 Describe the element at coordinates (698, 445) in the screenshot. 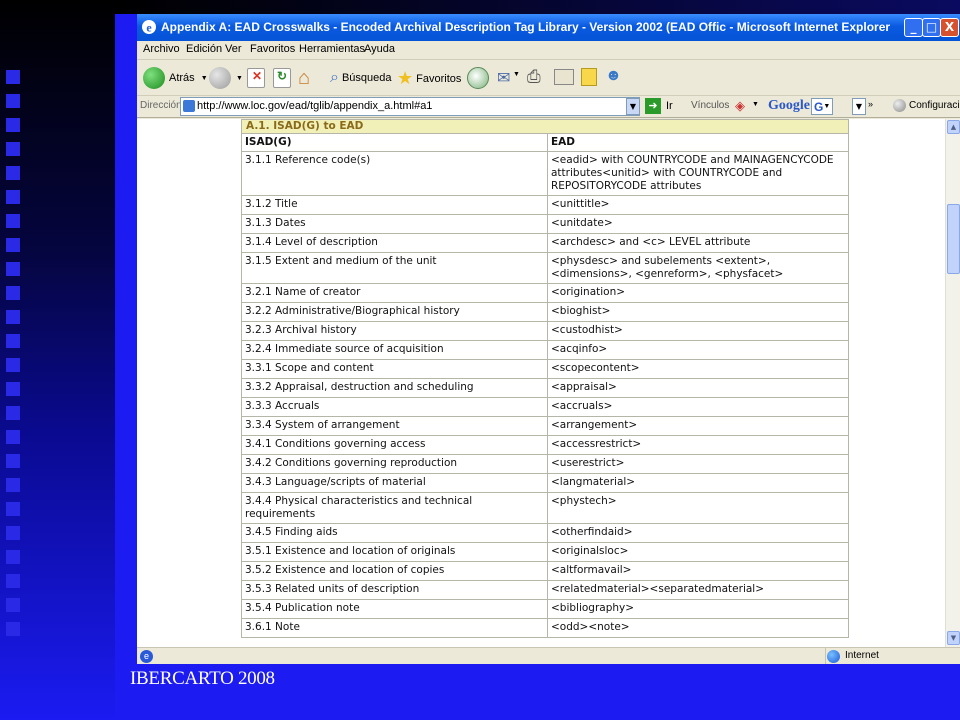

I see `ead-cell: <accessrestrict>` at that location.